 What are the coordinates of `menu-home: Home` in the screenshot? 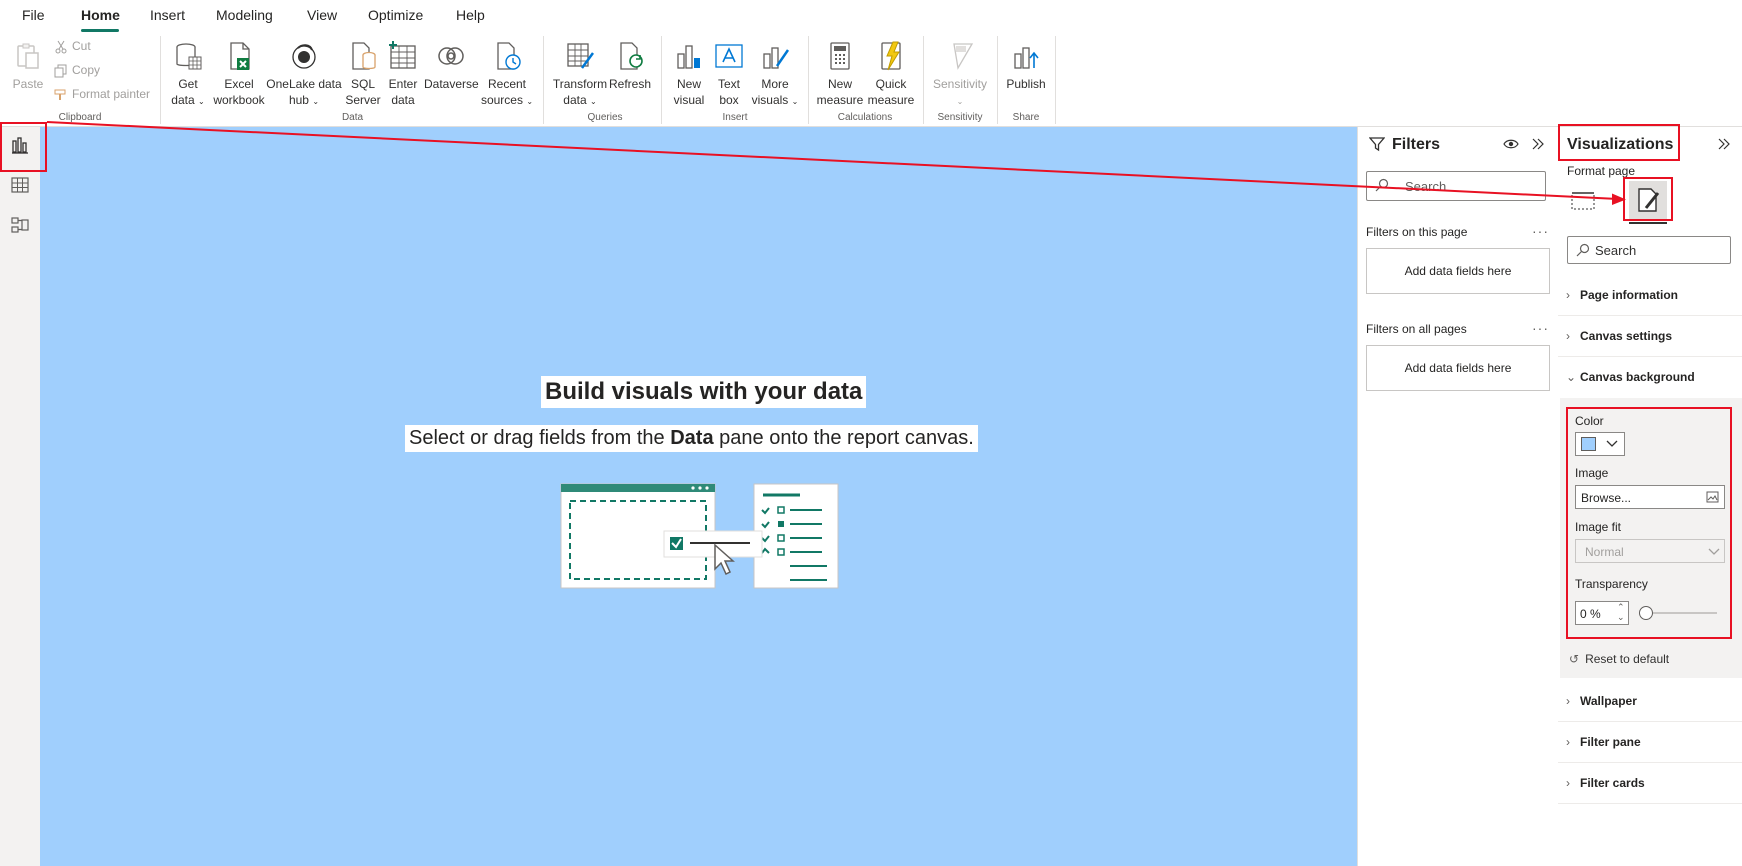 It's located at (100, 15).